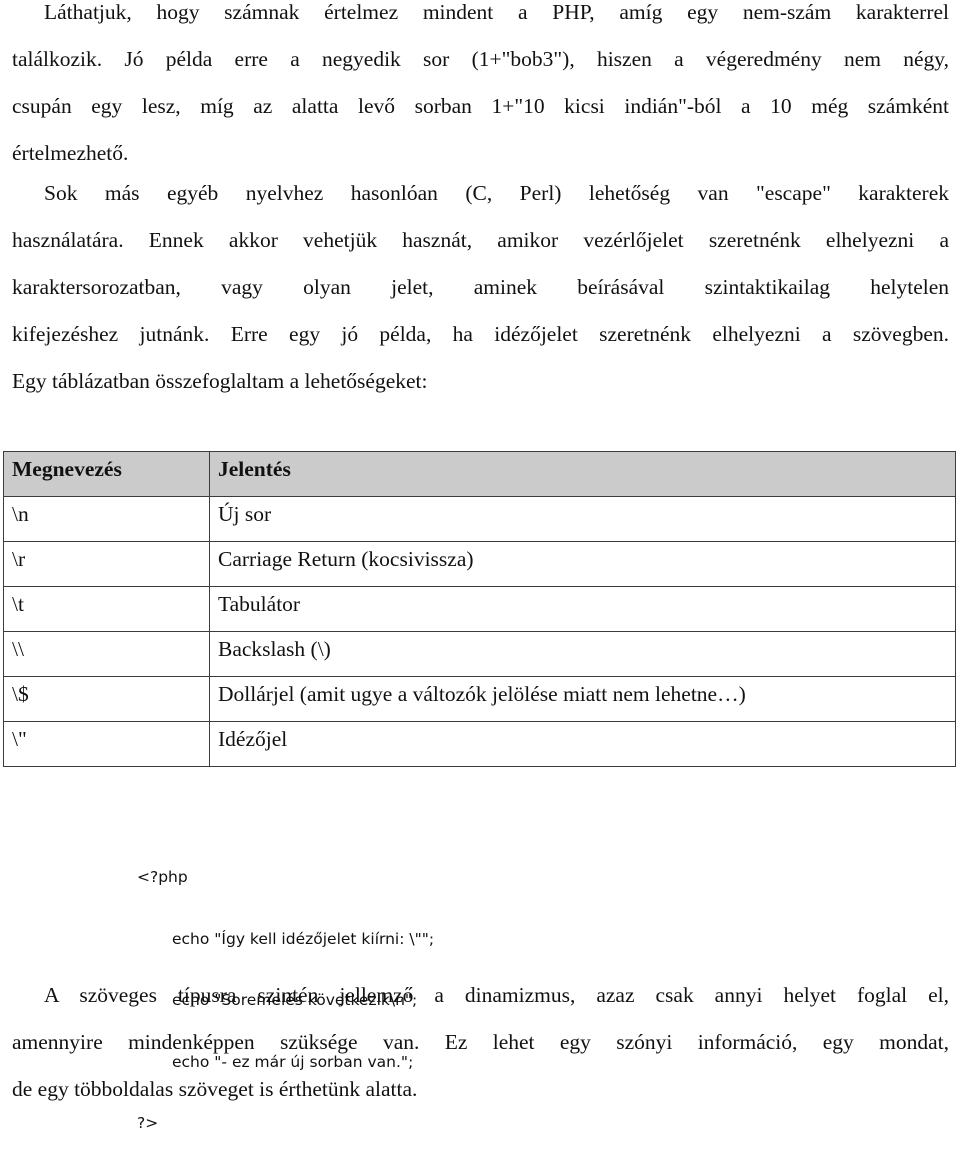 This screenshot has width=960, height=1154. I want to click on table-row: \t Tabulátor, so click(479, 609).